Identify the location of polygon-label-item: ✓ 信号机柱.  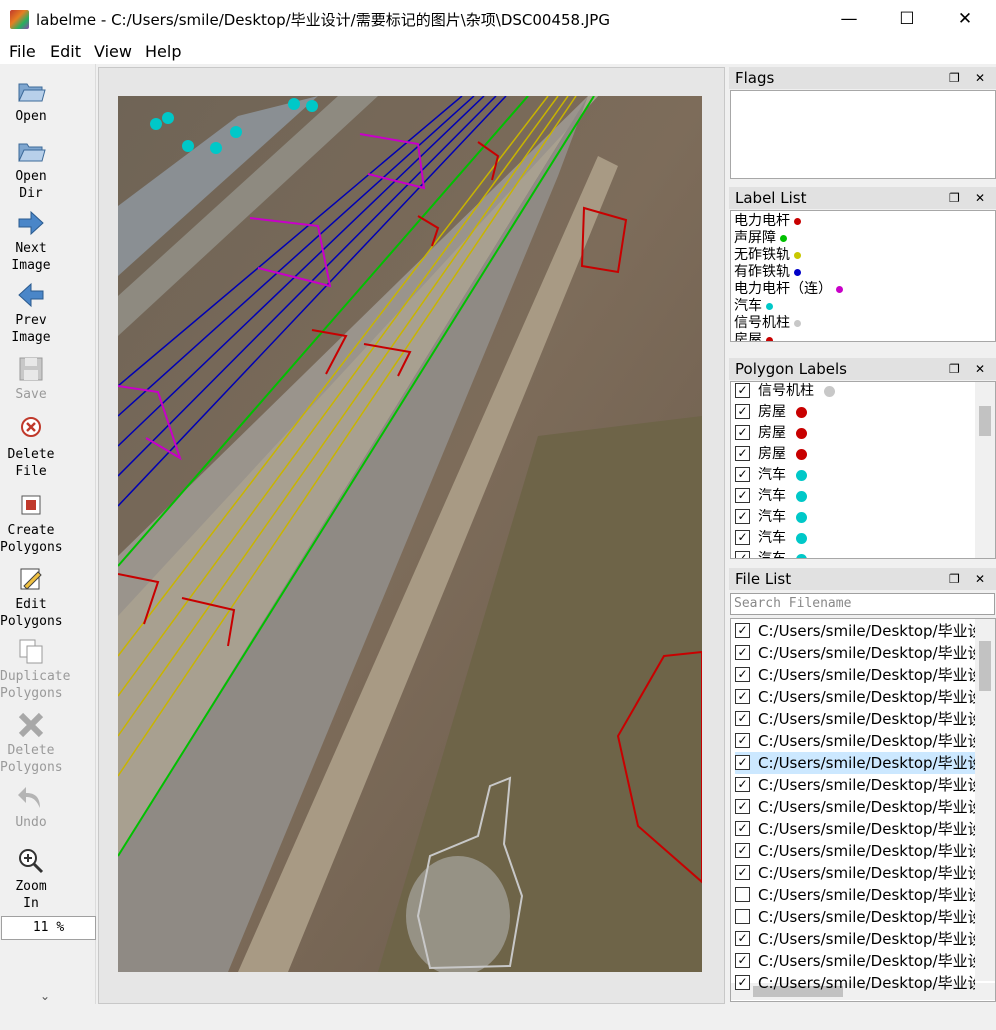
(785, 392).